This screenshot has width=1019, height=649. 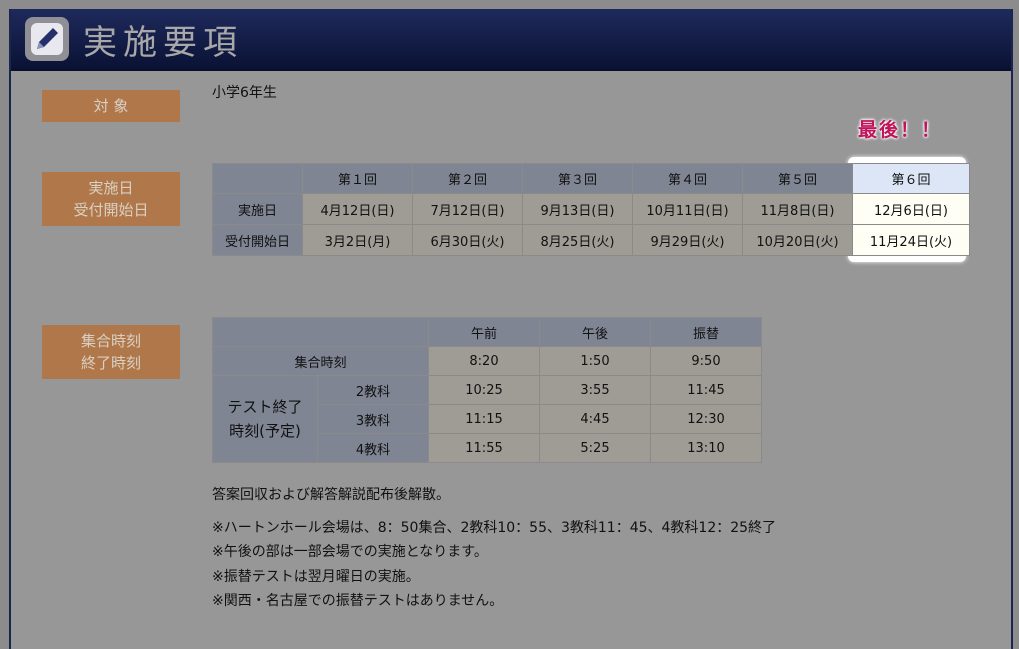 I want to click on row-header: 2教科, so click(x=373, y=390).